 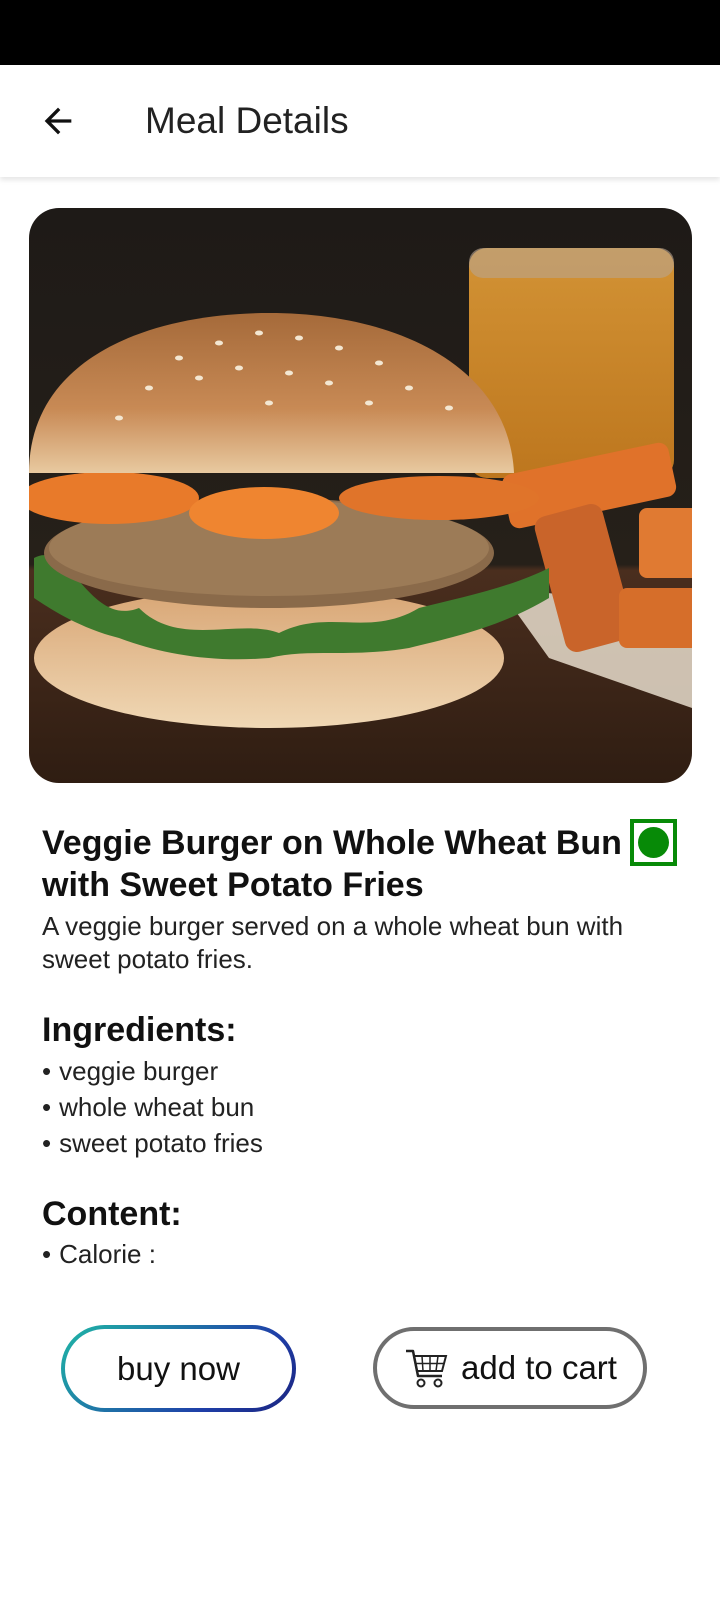 I want to click on ingredients-heading: Ingredients:, so click(x=139, y=1030).